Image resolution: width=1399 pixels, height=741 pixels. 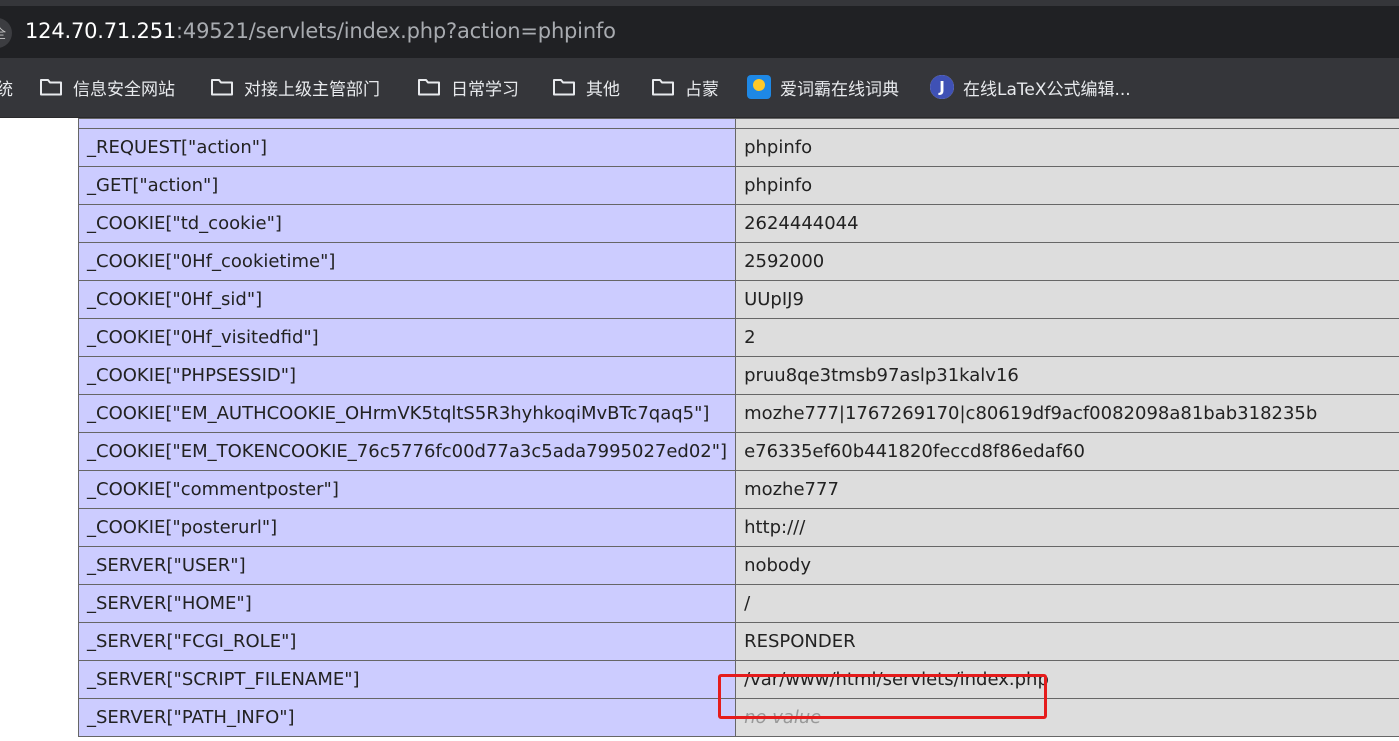 I want to click on variable-value: 2, so click(x=1067, y=337).